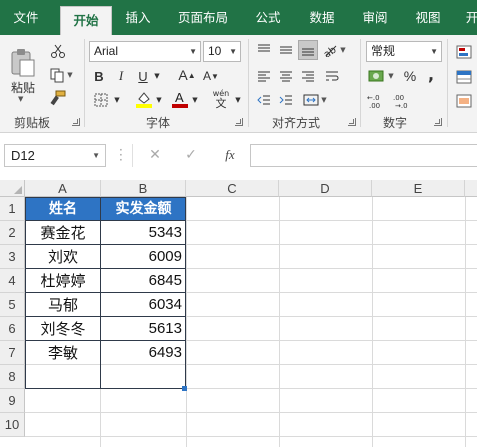 This screenshot has height=447, width=477. I want to click on font-dialog-launcher-icon, so click(239, 122).